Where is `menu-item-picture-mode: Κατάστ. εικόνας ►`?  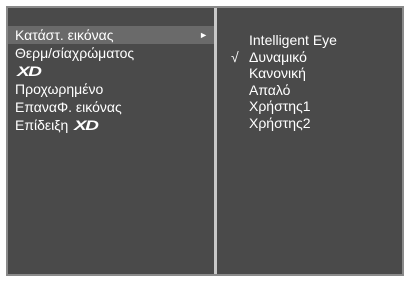
menu-item-picture-mode: Κατάστ. εικόνας ► is located at coordinates (111, 35).